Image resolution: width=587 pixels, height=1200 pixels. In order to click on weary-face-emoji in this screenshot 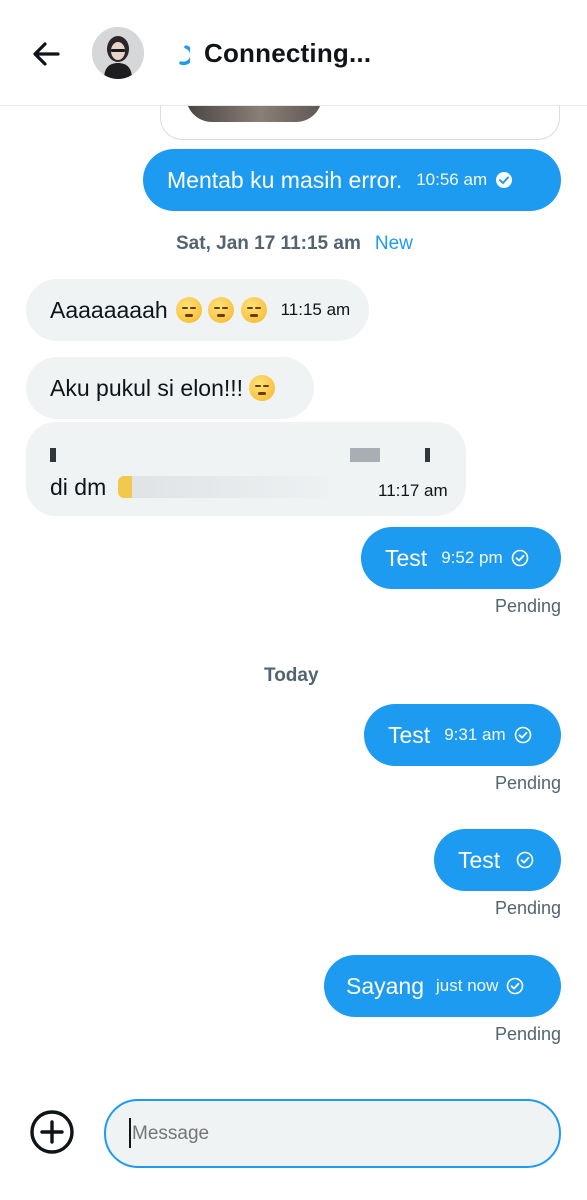, I will do `click(188, 310)`.